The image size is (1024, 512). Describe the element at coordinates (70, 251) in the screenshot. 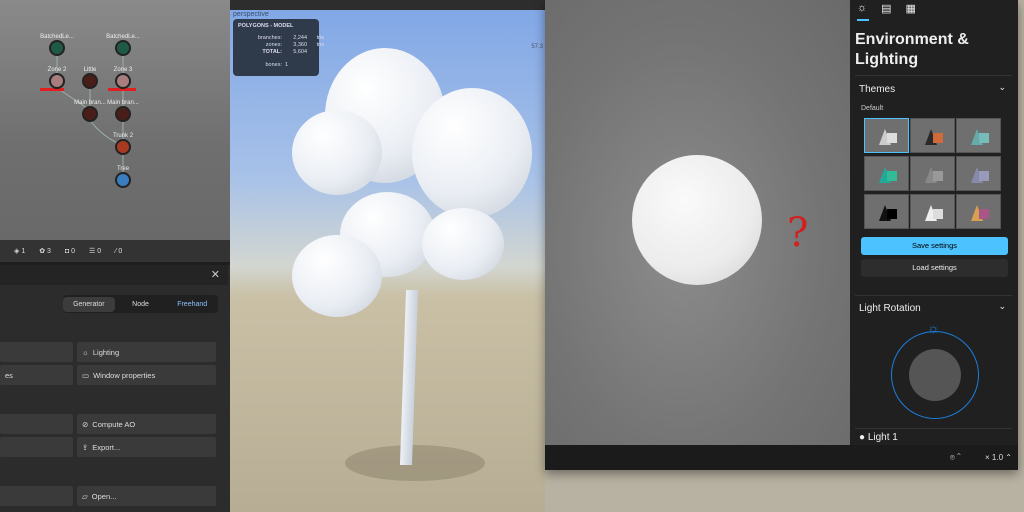

I see `camera-icon: ◘ 0` at that location.